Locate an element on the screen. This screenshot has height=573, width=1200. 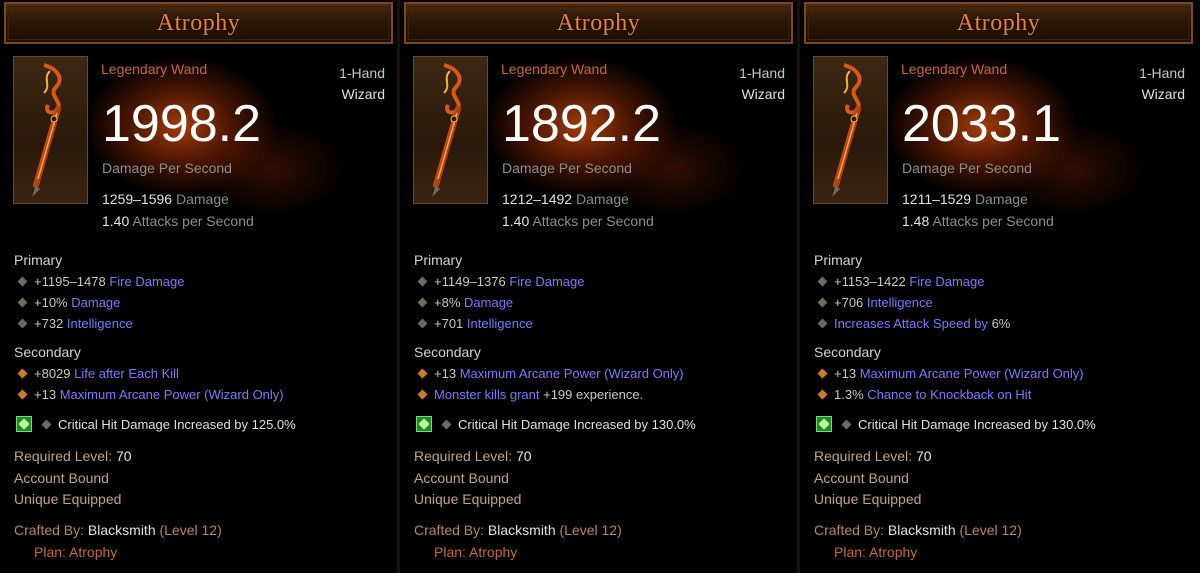
dps-value: 1998.2 is located at coordinates (182, 124).